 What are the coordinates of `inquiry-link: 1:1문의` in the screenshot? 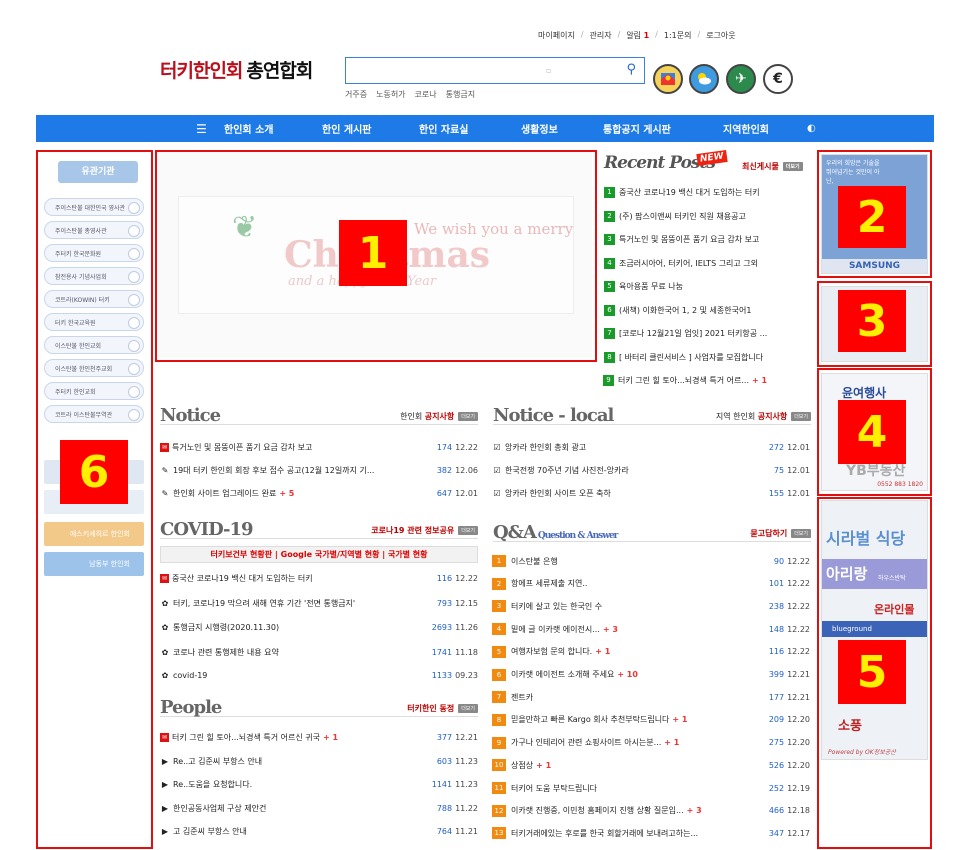 It's located at (678, 35).